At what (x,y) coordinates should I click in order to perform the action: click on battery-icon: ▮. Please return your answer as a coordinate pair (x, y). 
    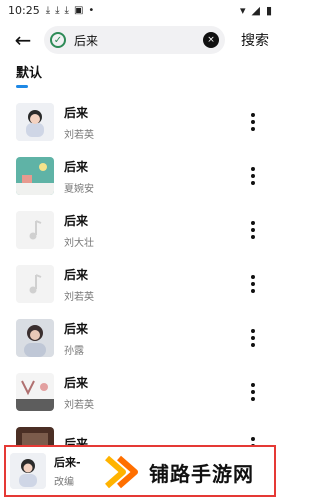
    Looking at the image, I should click on (268, 10).